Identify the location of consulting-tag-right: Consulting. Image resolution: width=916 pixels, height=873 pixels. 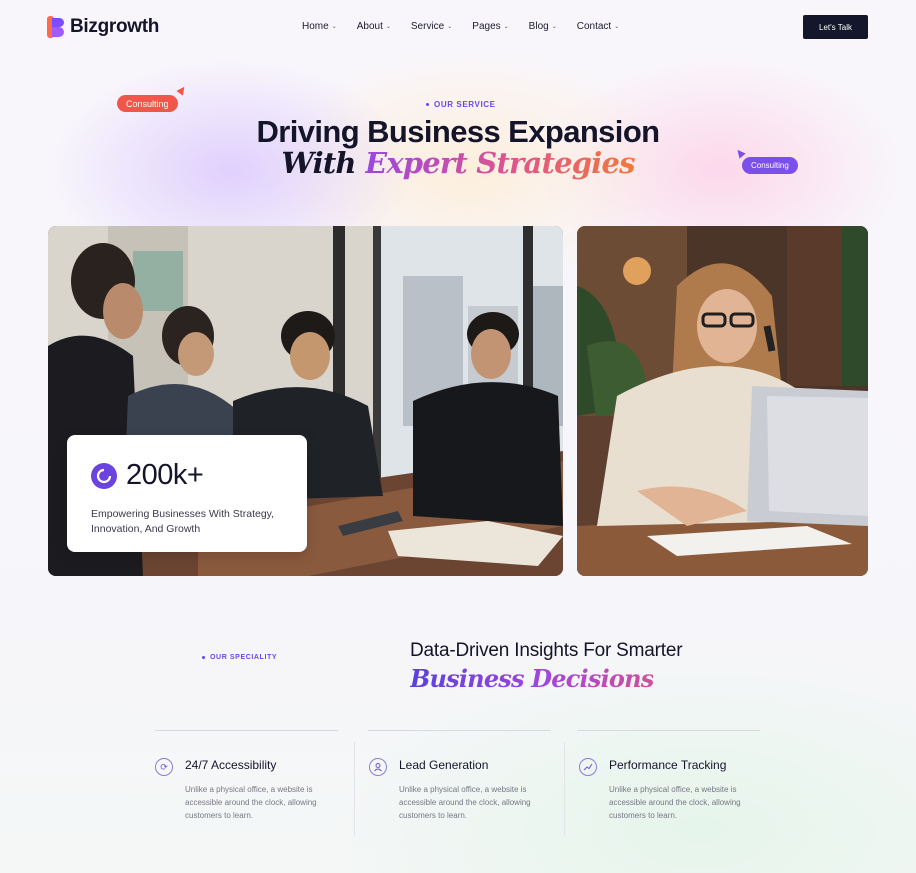
(770, 165).